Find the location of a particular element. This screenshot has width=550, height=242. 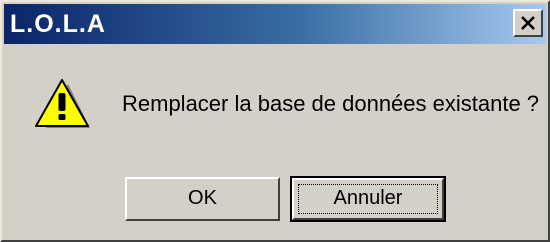

window-title: L.O.L.A is located at coordinates (58, 24).